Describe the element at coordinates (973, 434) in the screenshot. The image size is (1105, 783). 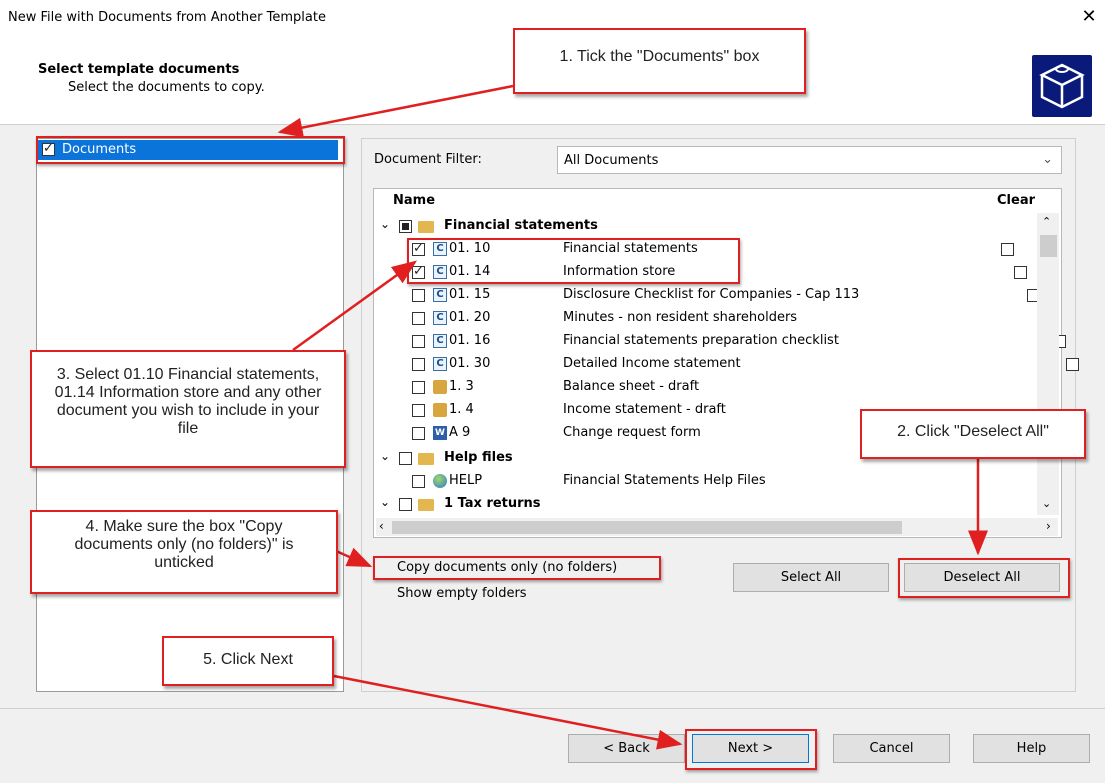
I see `callout-step-2: 2. Click "Deselect All"` at that location.